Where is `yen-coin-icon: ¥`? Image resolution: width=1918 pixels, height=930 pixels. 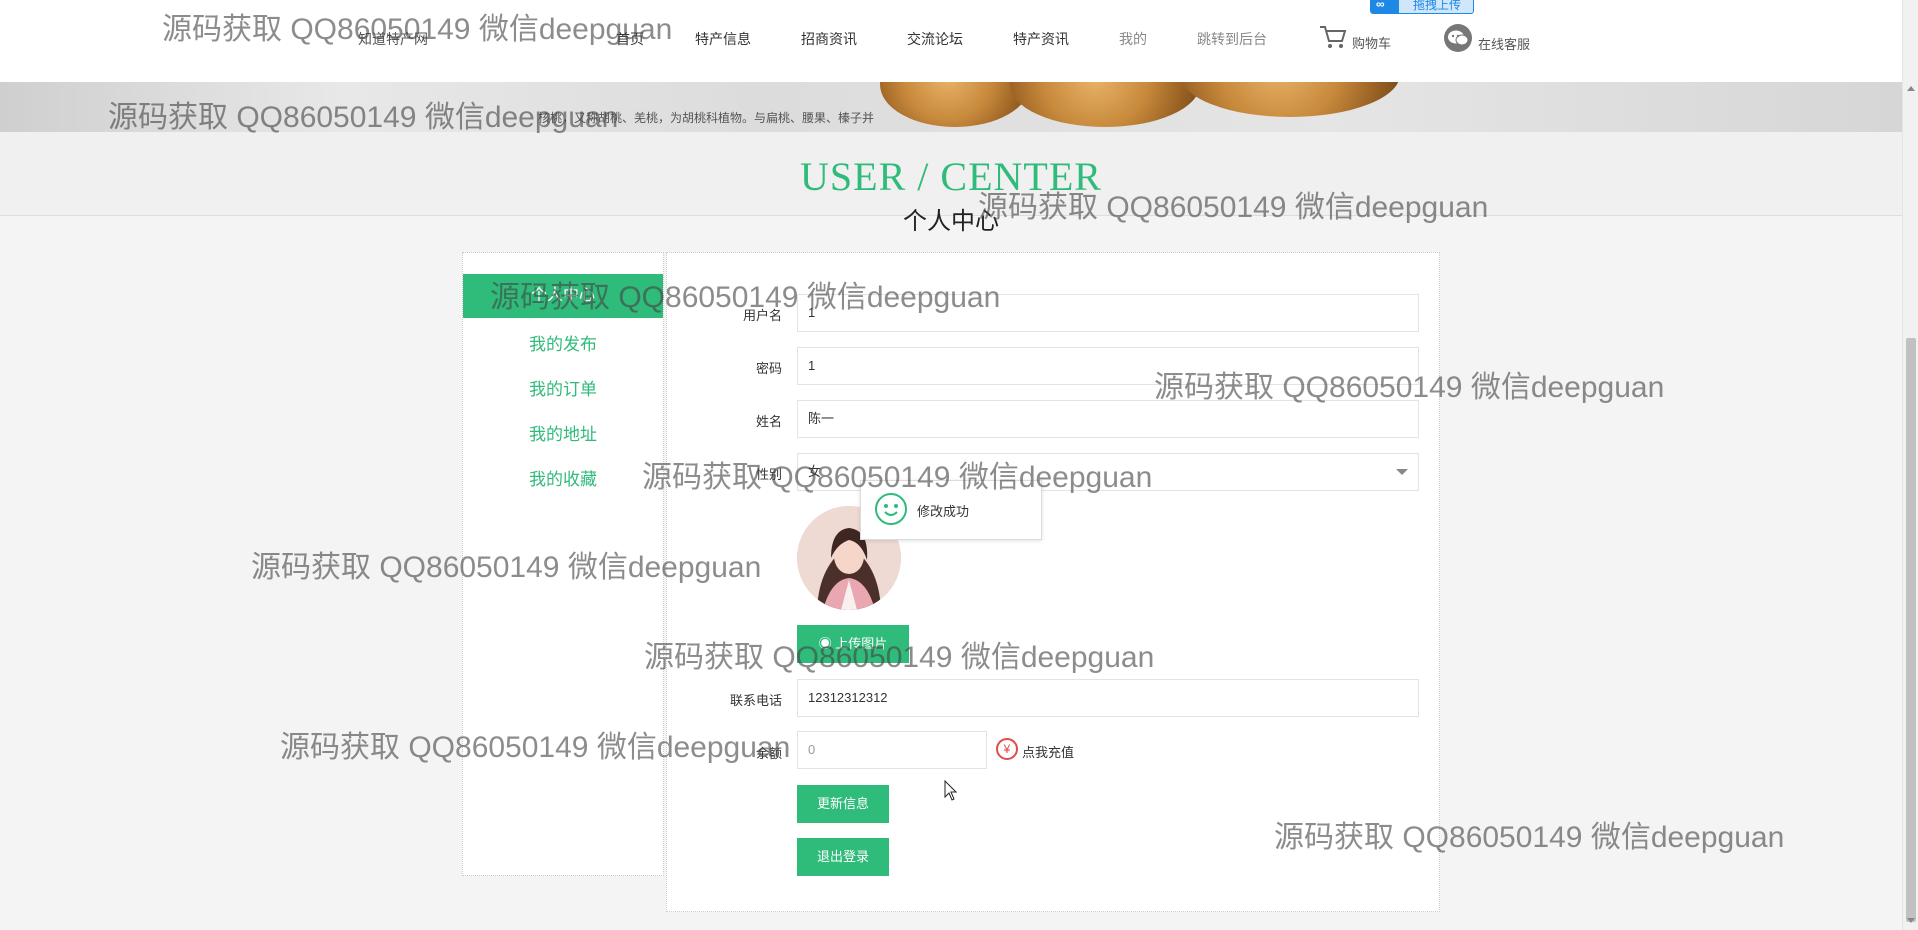
yen-coin-icon: ¥ is located at coordinates (1007, 749).